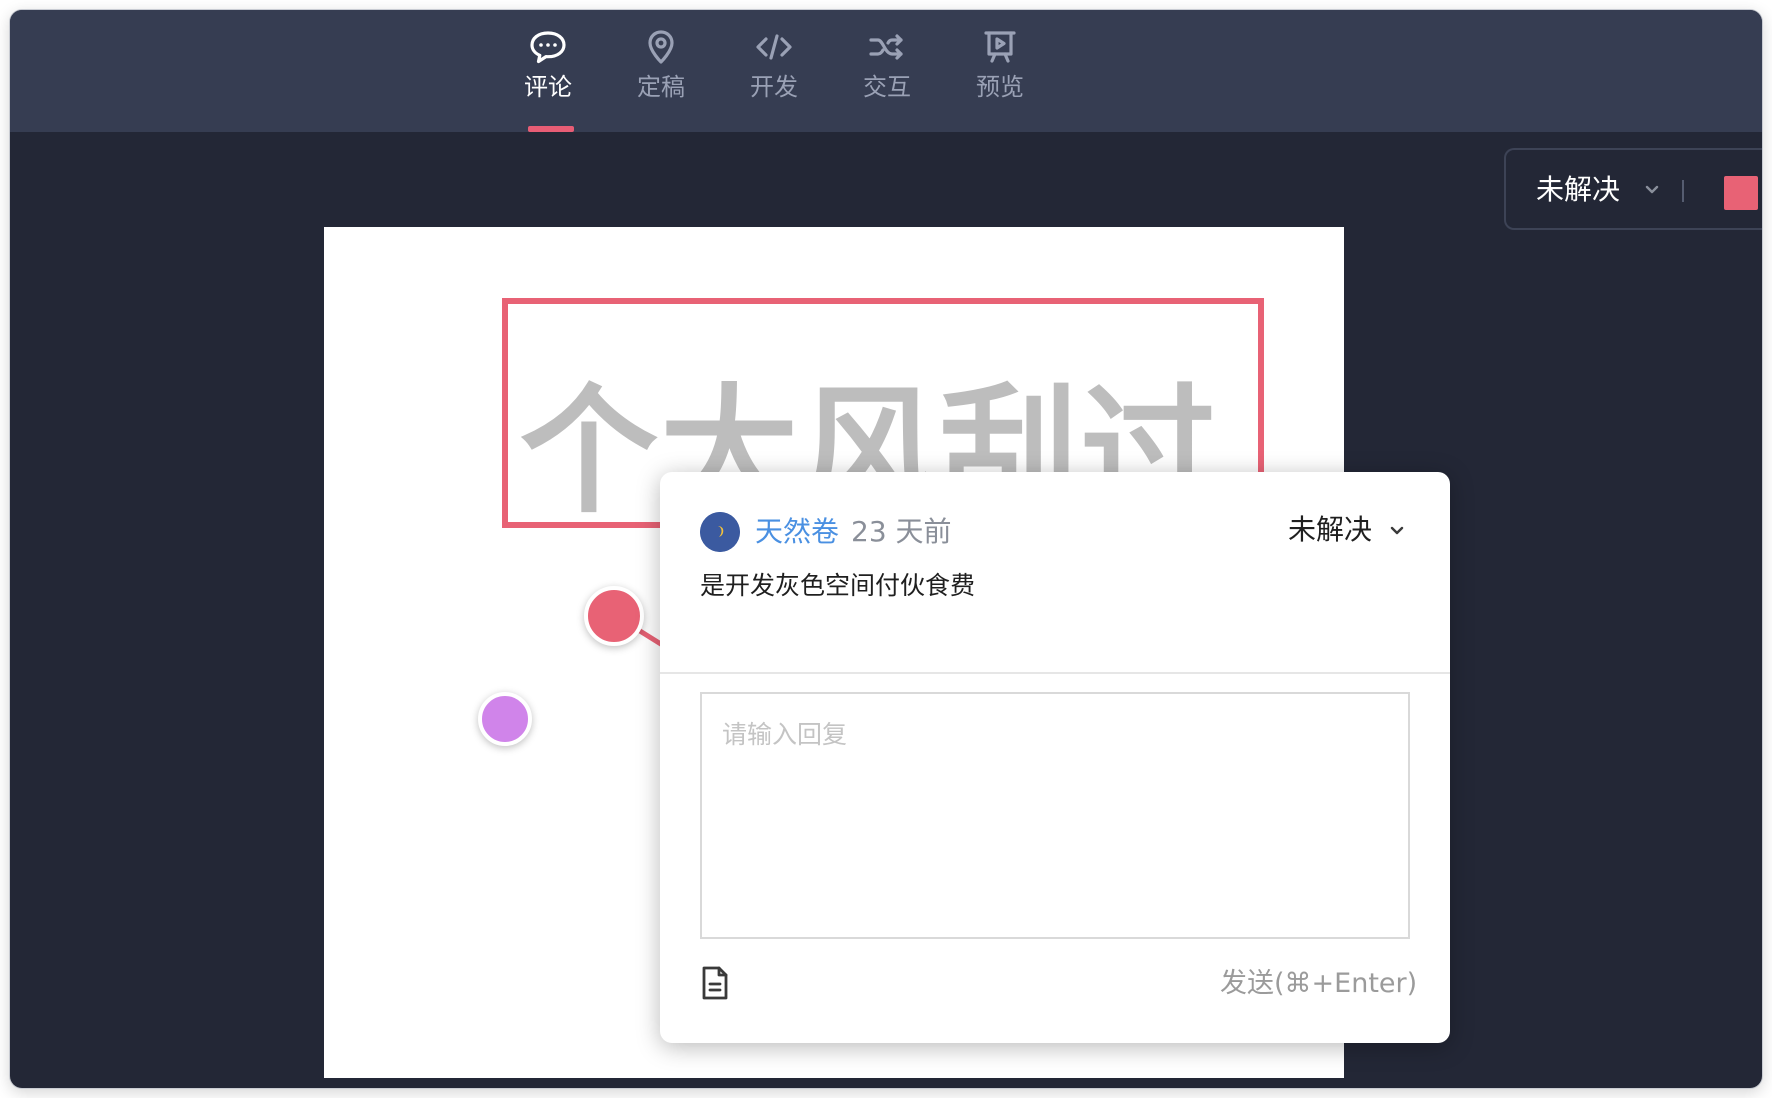 This screenshot has width=1772, height=1098. What do you see at coordinates (1633, 189) in the screenshot?
I see `status-filter-panel: 未解决` at bounding box center [1633, 189].